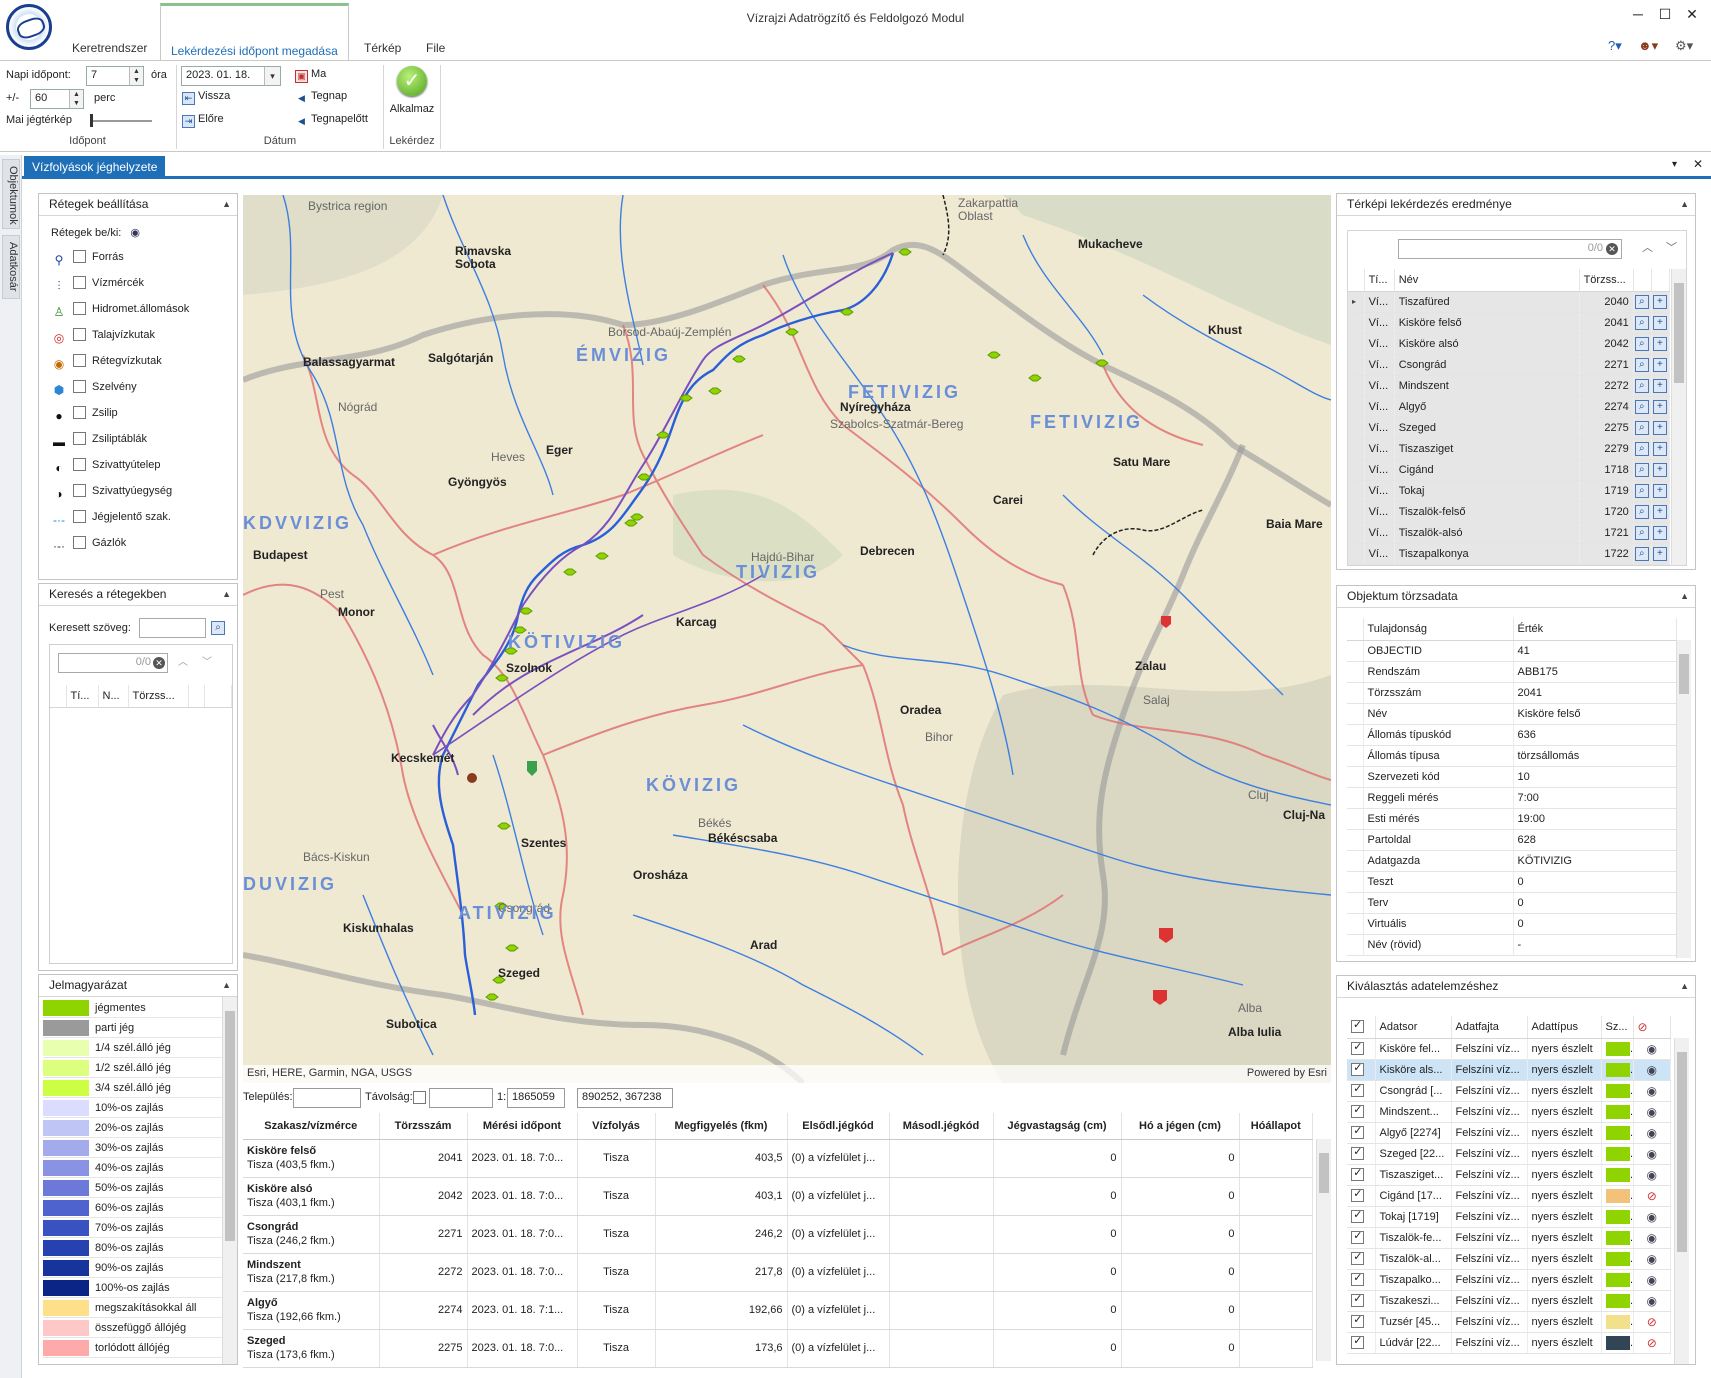  Describe the element at coordinates (1180, 1126) in the screenshot. I see `results-col-8: Hó a jégen (cm)` at that location.